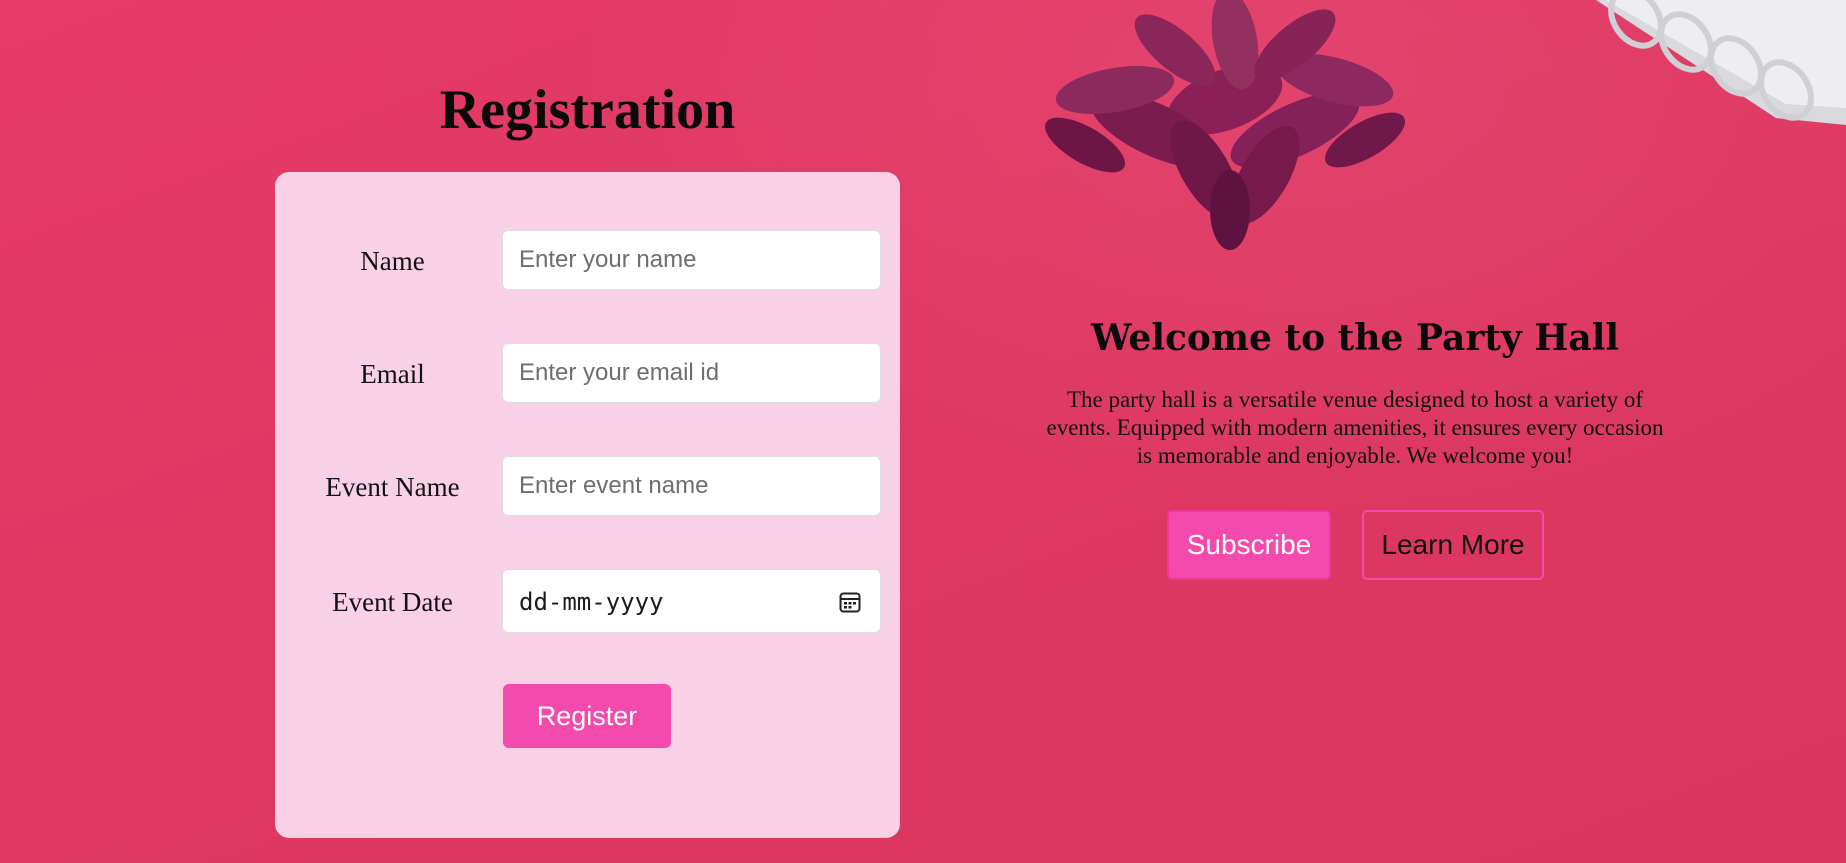 The height and width of the screenshot is (863, 1846). I want to click on page-title: Registration, so click(587, 110).